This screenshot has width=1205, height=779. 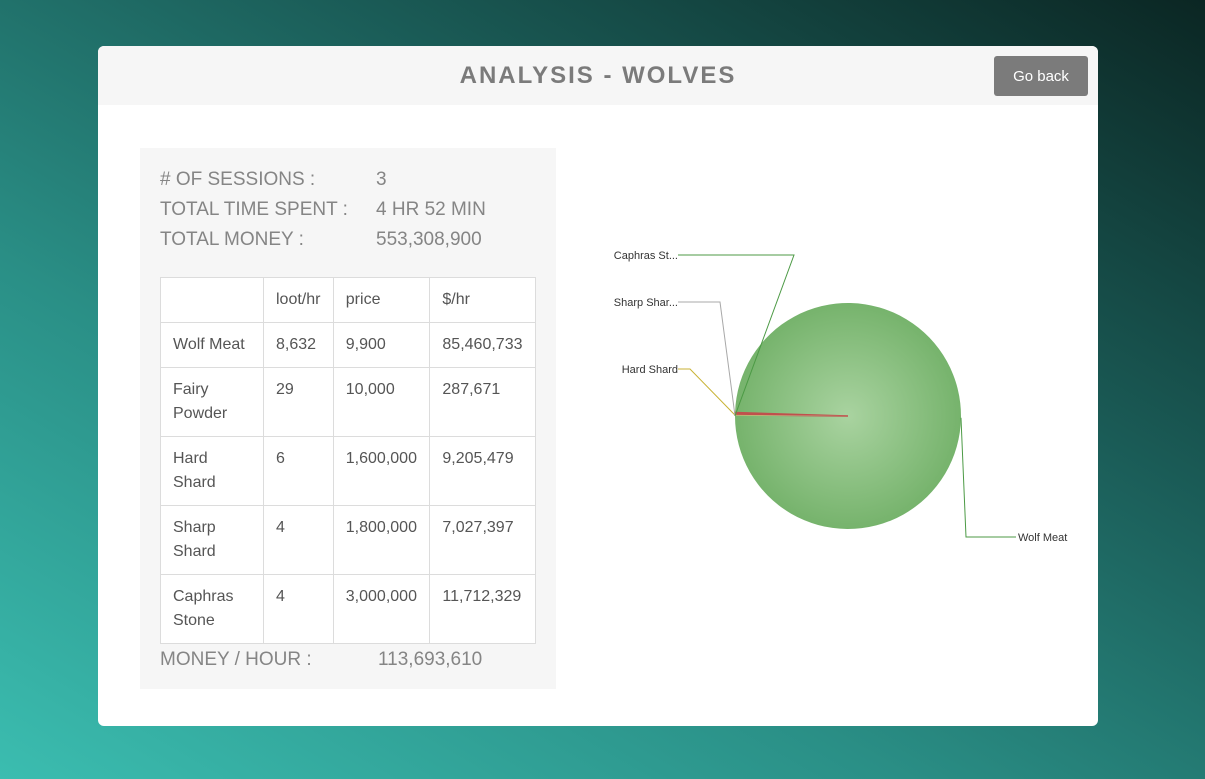 I want to click on pie-label: Wolf Meat, so click(x=1042, y=538).